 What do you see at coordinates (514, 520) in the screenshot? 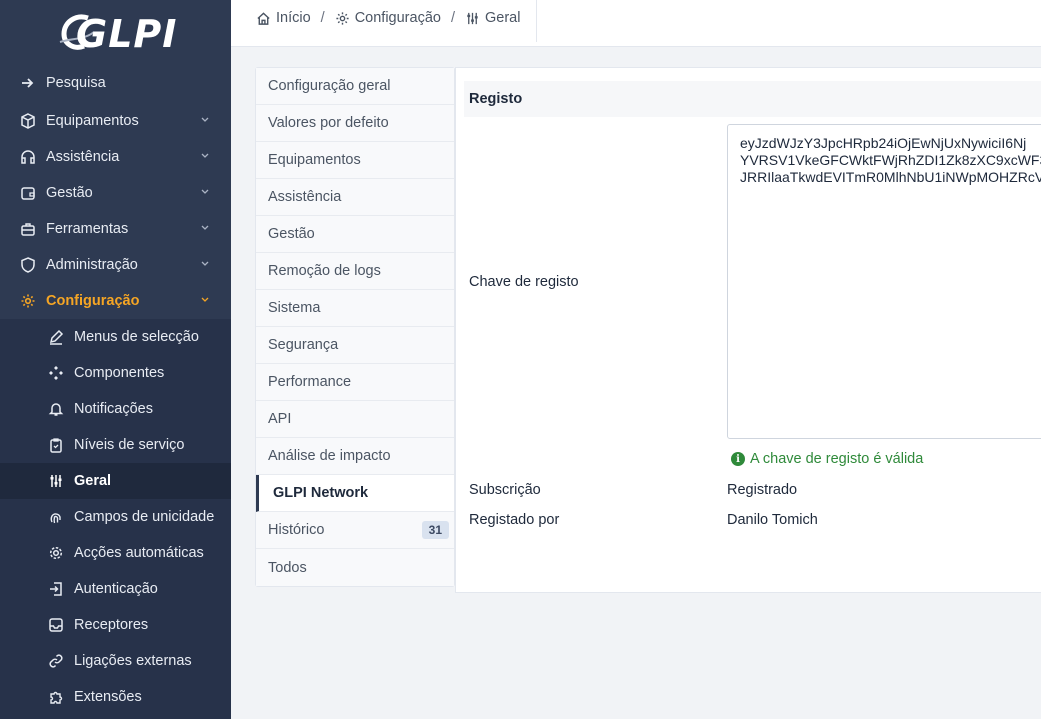
I see `registered-by-label: Registado por` at bounding box center [514, 520].